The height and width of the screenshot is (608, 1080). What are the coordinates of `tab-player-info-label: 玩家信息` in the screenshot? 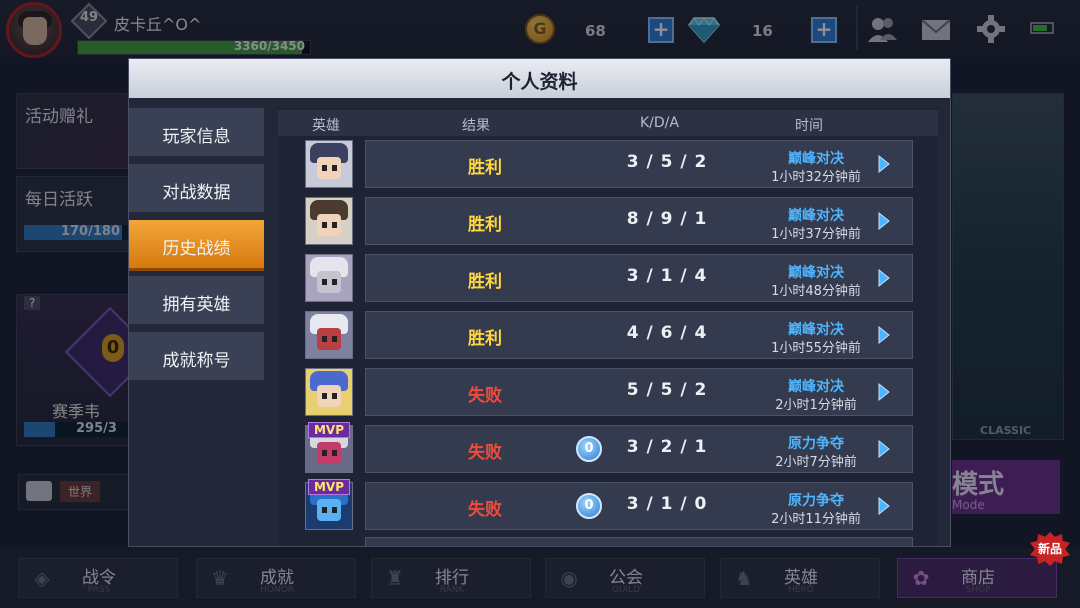 It's located at (196, 137).